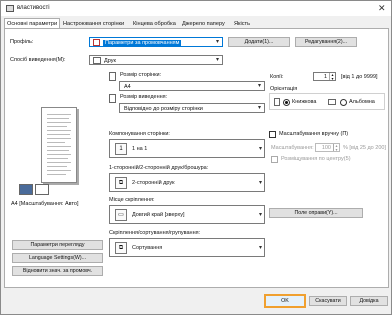  Describe the element at coordinates (144, 97) in the screenshot. I see `output-size-label: Розмір виведення:` at that location.